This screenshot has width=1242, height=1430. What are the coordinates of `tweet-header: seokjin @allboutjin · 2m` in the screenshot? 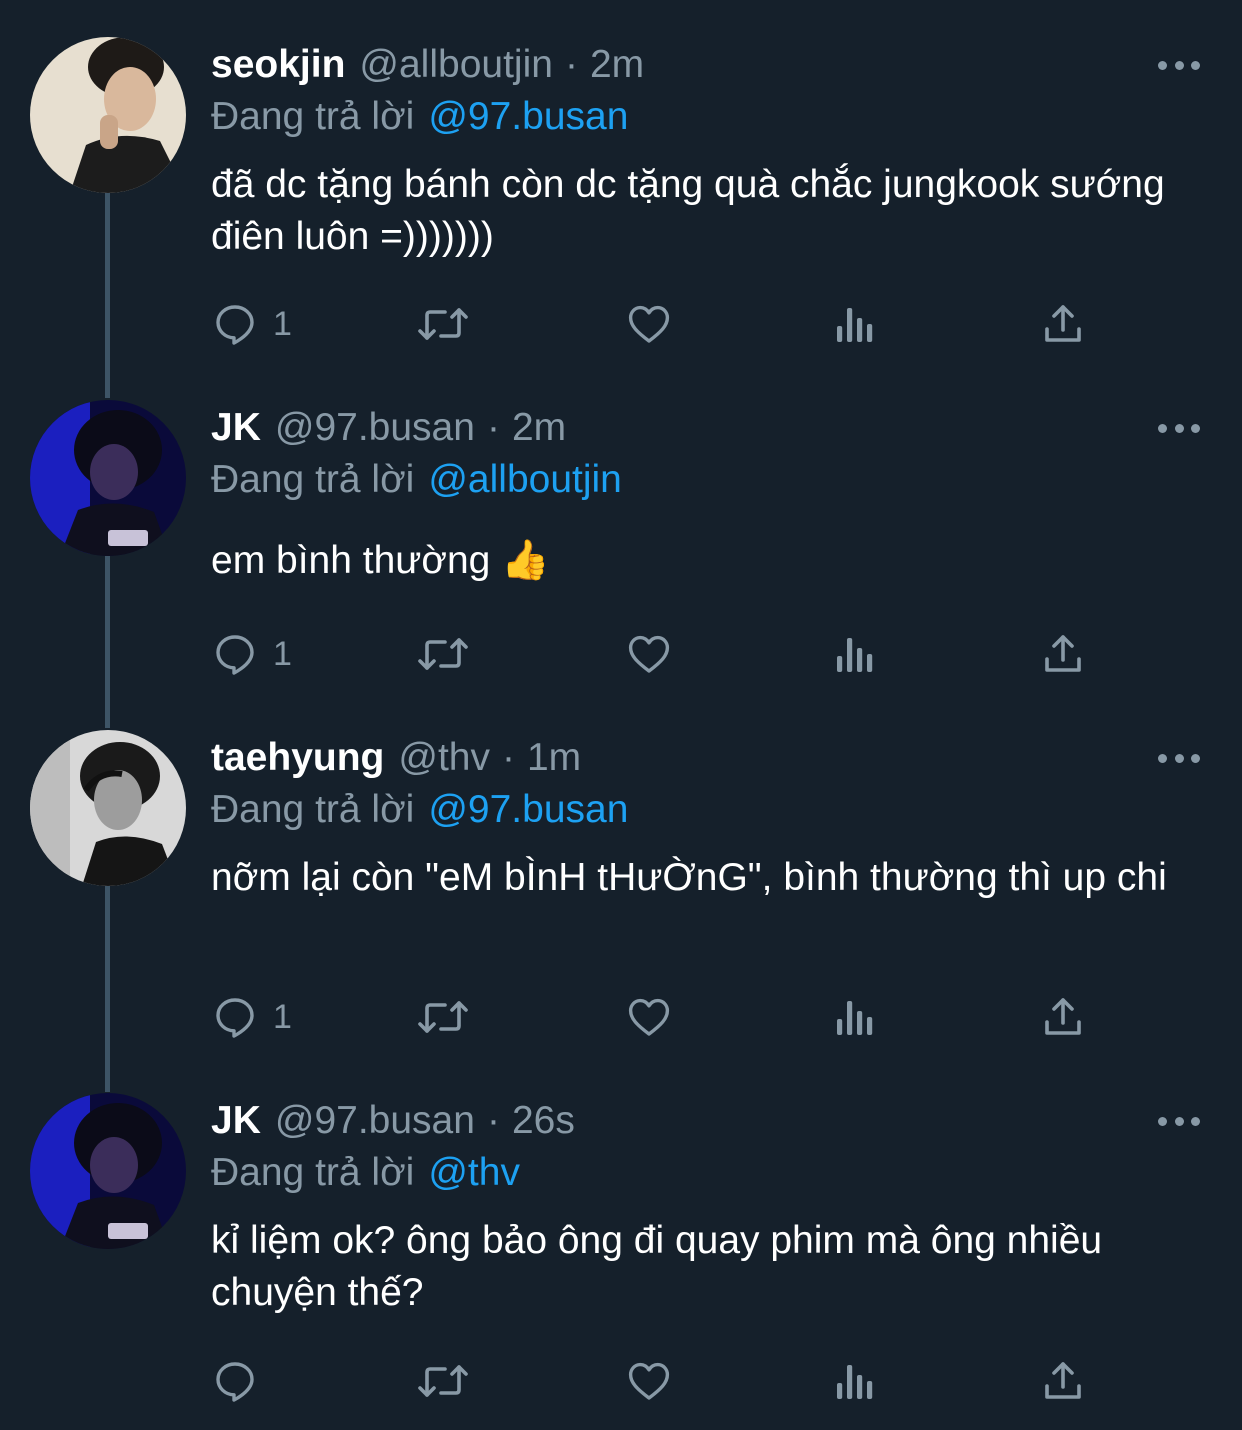 It's located at (427, 65).